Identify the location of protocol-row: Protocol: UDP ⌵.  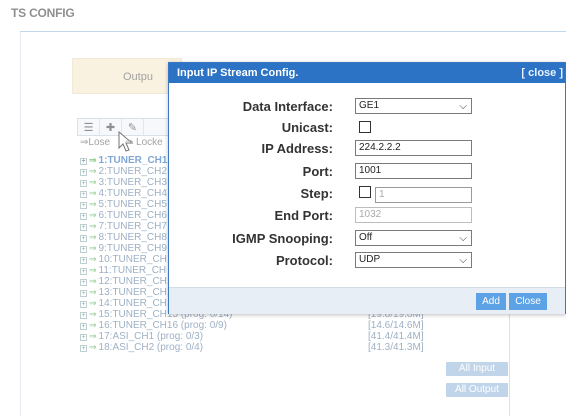
(367, 261).